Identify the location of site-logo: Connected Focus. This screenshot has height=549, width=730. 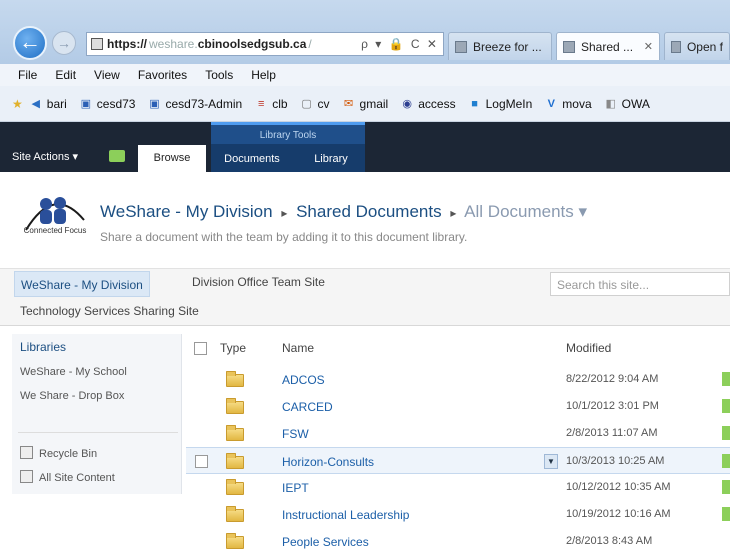
(54, 218).